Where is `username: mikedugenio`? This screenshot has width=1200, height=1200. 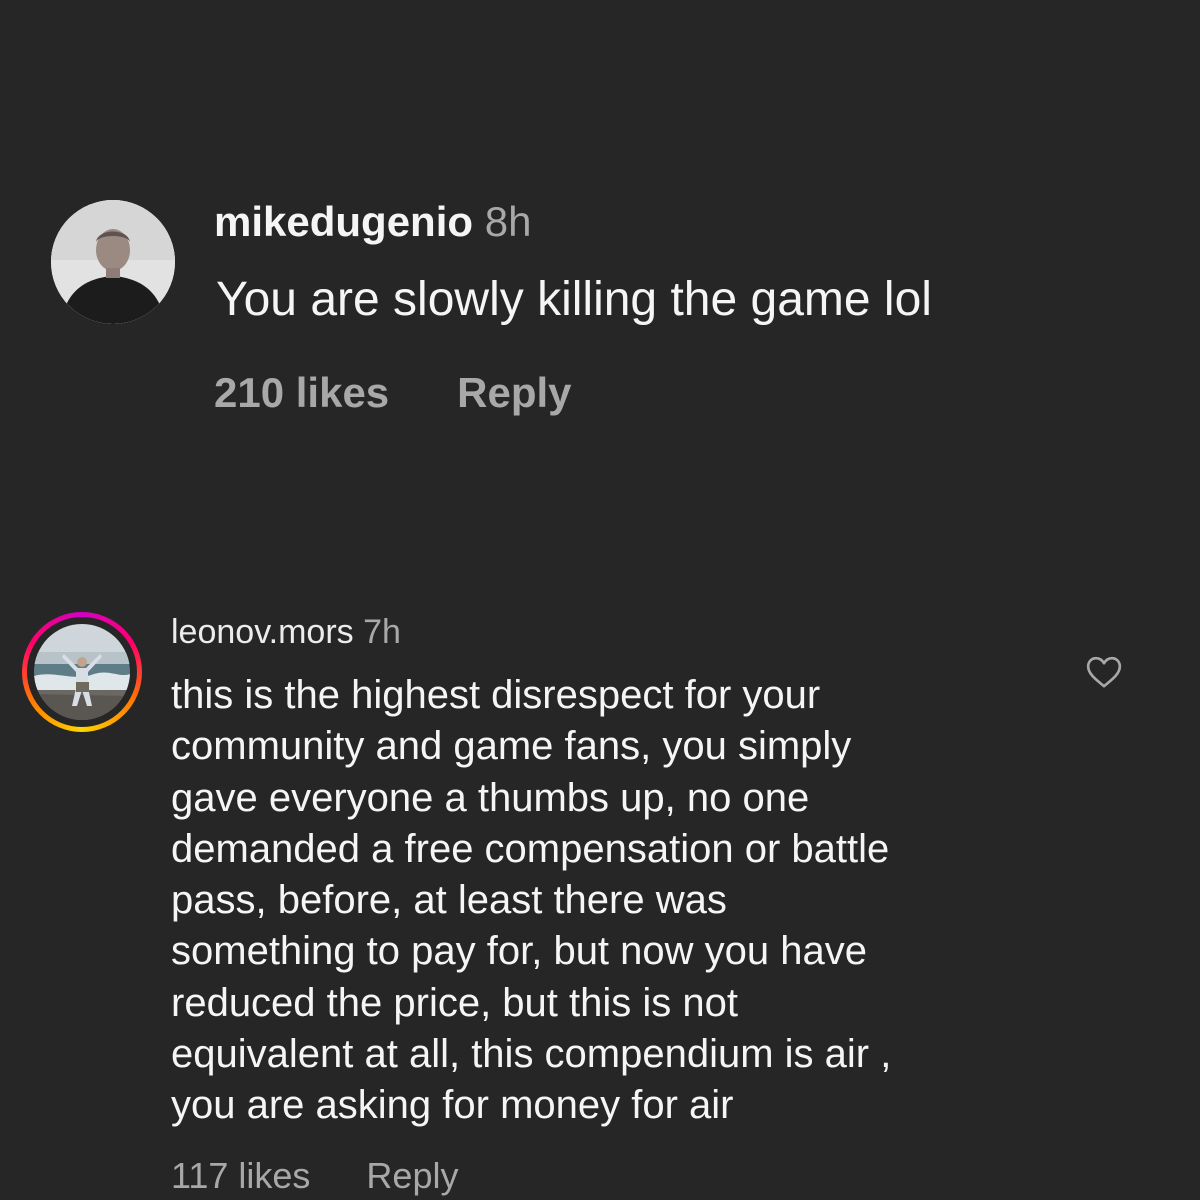 username: mikedugenio is located at coordinates (343, 221).